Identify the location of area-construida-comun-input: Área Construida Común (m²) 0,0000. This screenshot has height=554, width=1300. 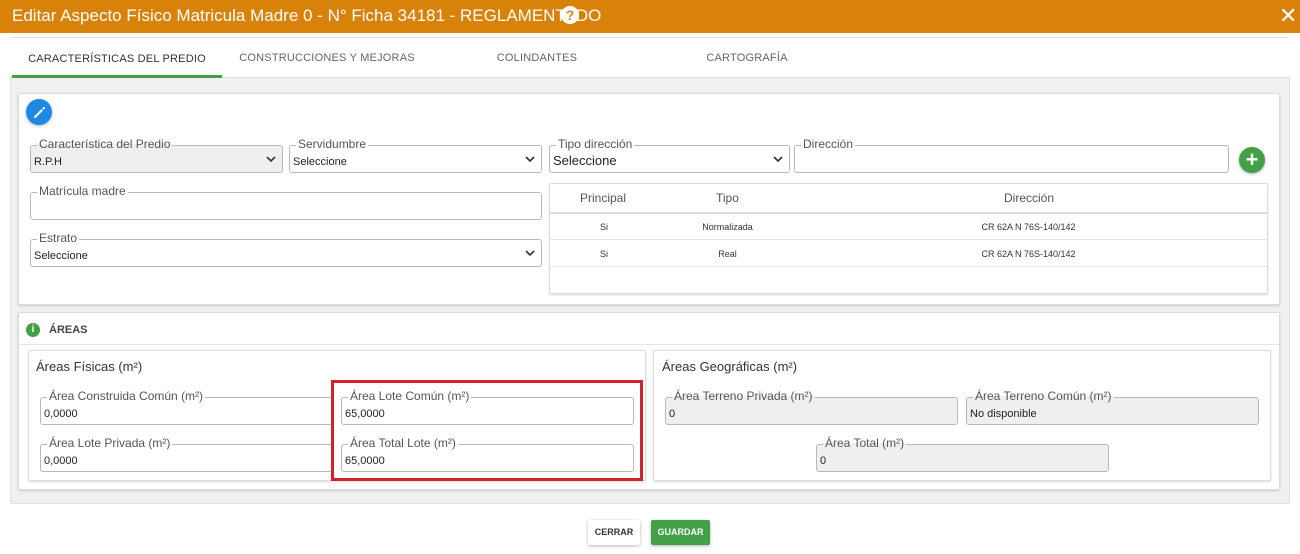
(186, 407).